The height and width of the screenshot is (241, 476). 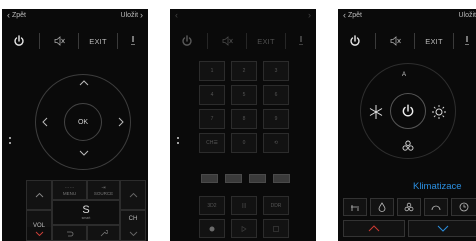 I want to click on play-button, so click(x=244, y=228).